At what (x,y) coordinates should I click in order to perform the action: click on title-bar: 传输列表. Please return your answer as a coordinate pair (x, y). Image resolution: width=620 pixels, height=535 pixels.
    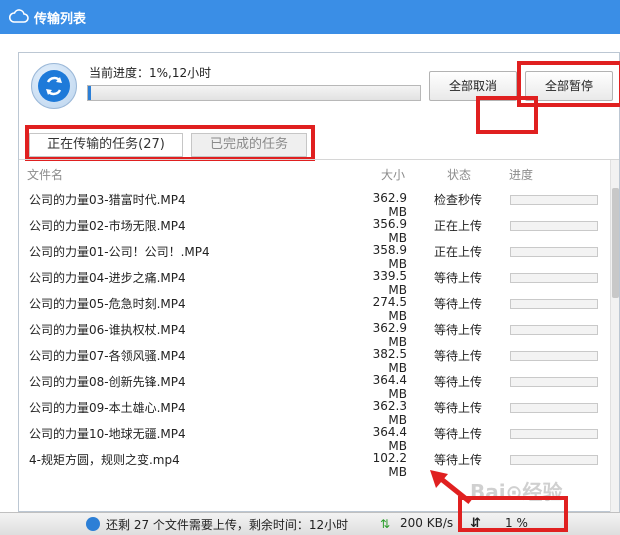
    Looking at the image, I should click on (310, 17).